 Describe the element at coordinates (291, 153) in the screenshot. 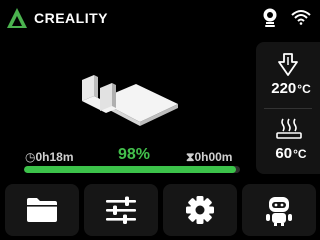

I see `bed-temperature: 60°C` at that location.